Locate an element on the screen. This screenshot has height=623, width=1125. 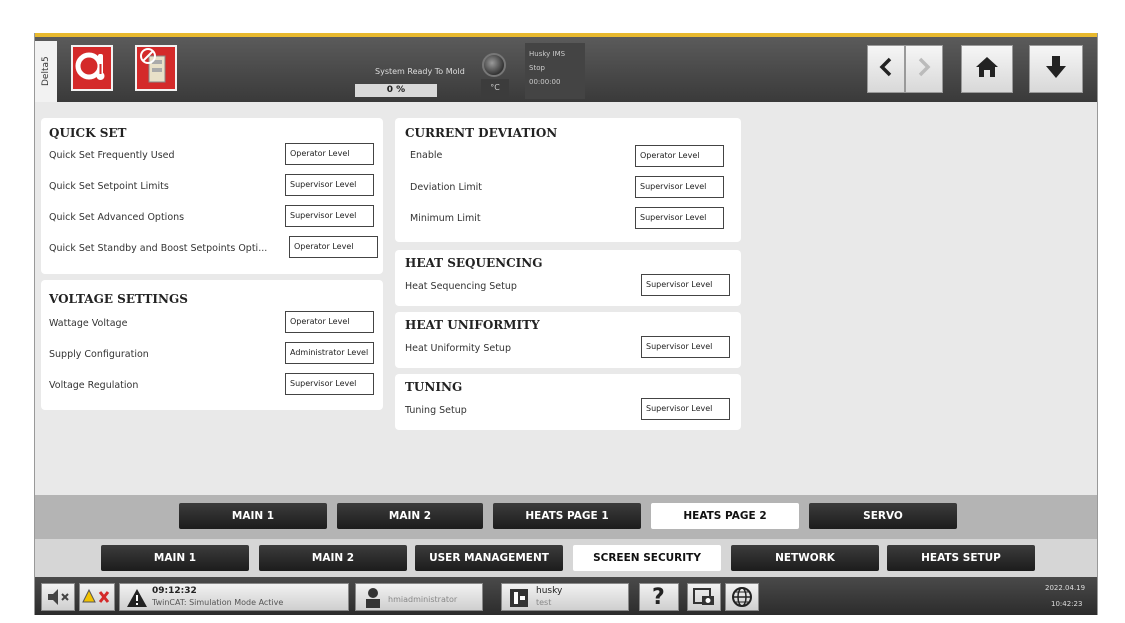
home-button is located at coordinates (987, 69).